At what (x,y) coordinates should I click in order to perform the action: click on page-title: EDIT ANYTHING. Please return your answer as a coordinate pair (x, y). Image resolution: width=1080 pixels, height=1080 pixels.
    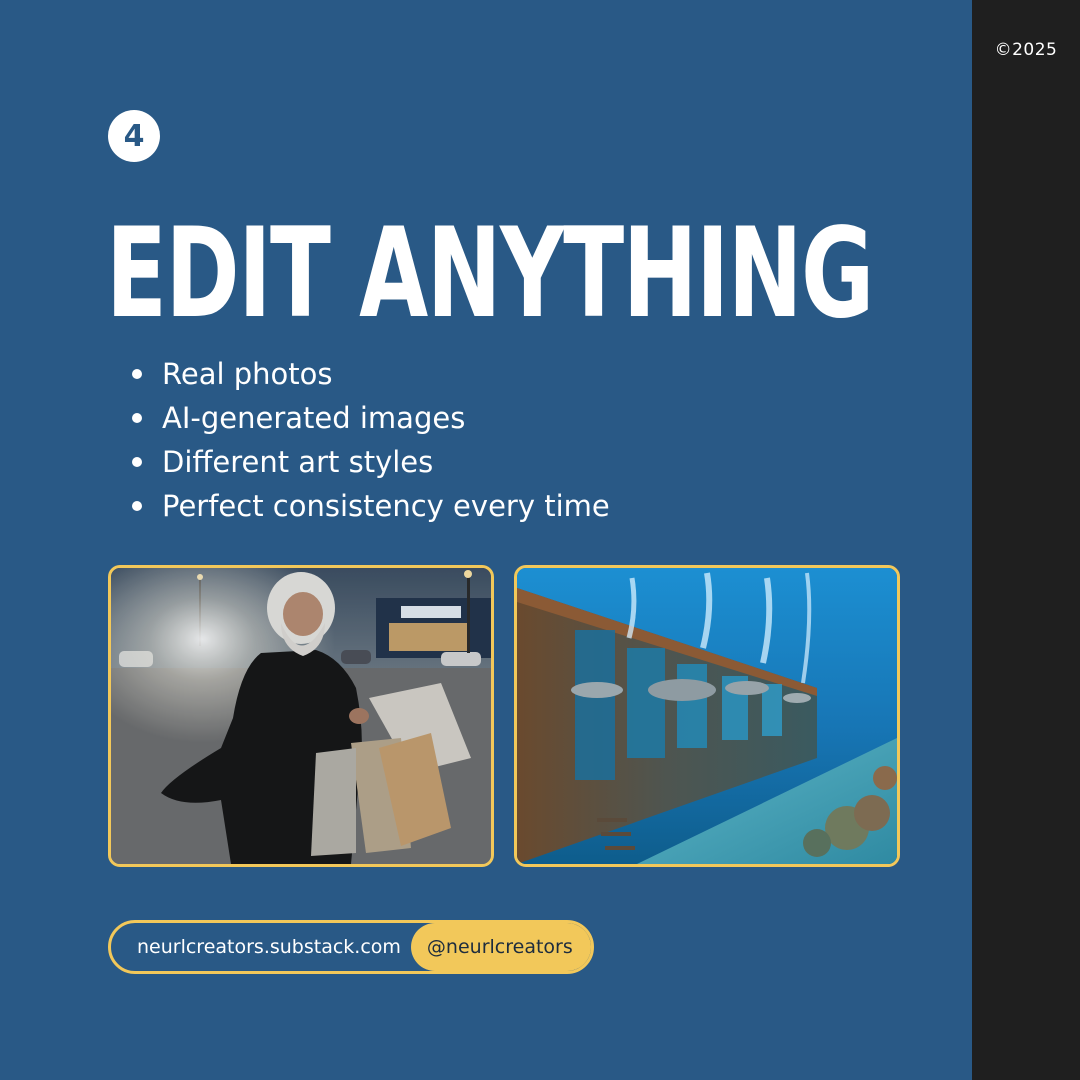
    Looking at the image, I should click on (490, 274).